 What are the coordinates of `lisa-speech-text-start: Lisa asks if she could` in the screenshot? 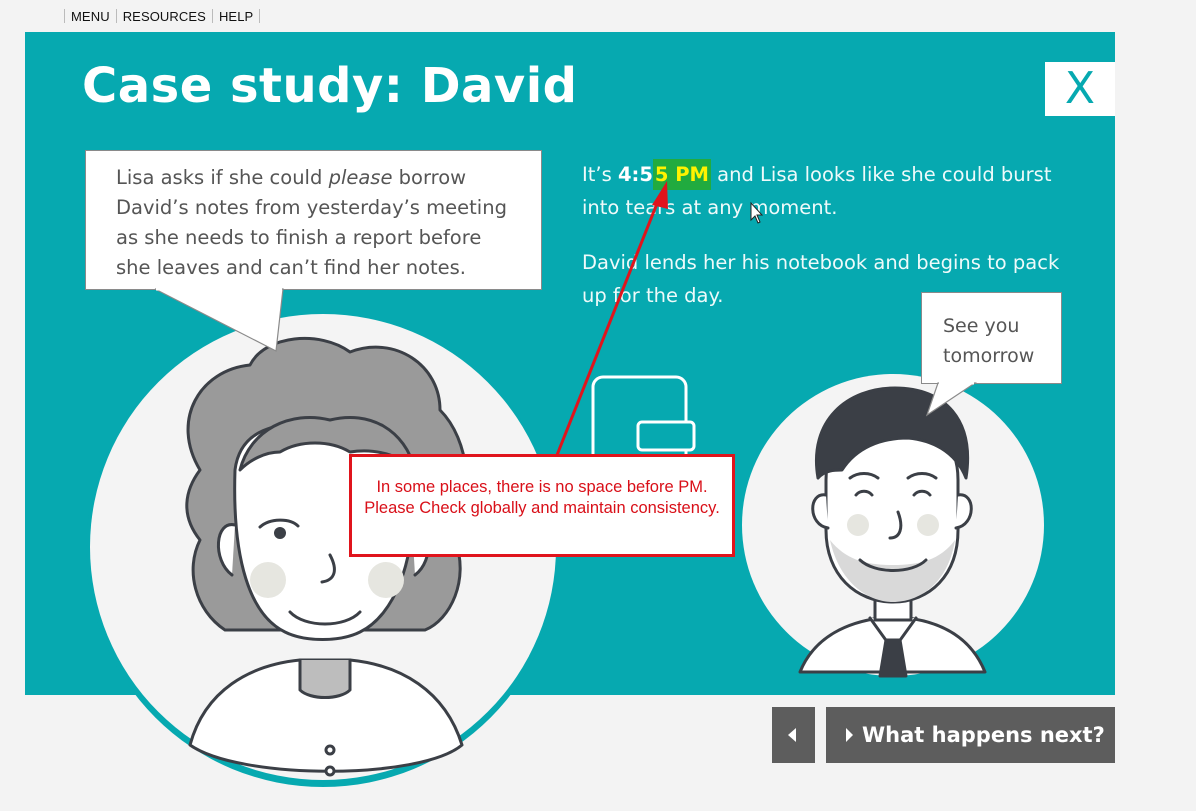 It's located at (222, 177).